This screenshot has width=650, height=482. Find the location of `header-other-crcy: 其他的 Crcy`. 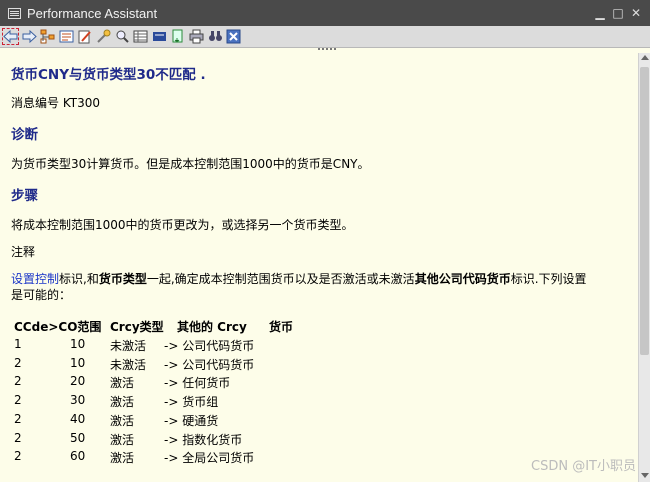

header-other-crcy: 其他的 Crcy is located at coordinates (212, 327).